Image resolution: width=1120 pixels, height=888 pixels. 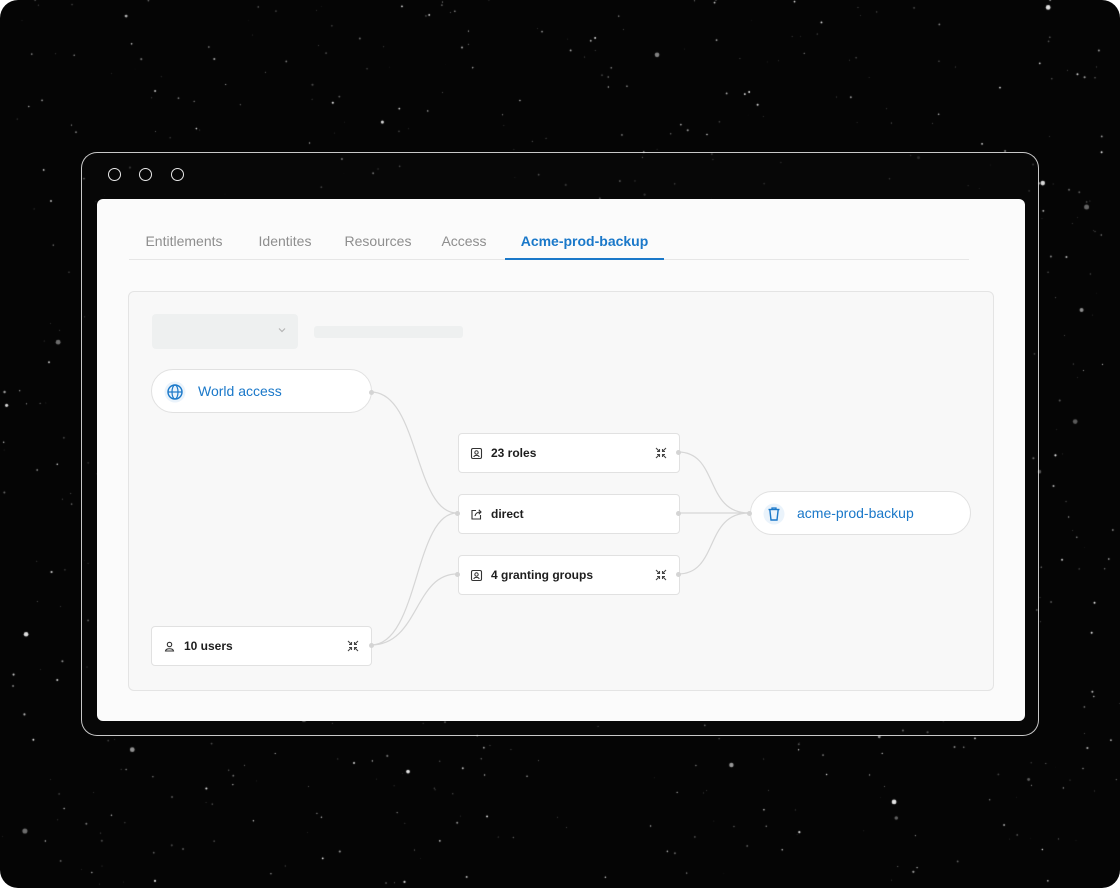 I want to click on users-node: 10 users, so click(x=261, y=646).